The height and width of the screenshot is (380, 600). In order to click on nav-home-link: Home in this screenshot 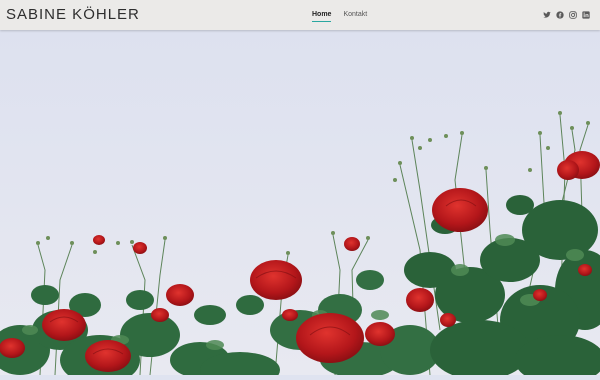, I will do `click(322, 16)`.